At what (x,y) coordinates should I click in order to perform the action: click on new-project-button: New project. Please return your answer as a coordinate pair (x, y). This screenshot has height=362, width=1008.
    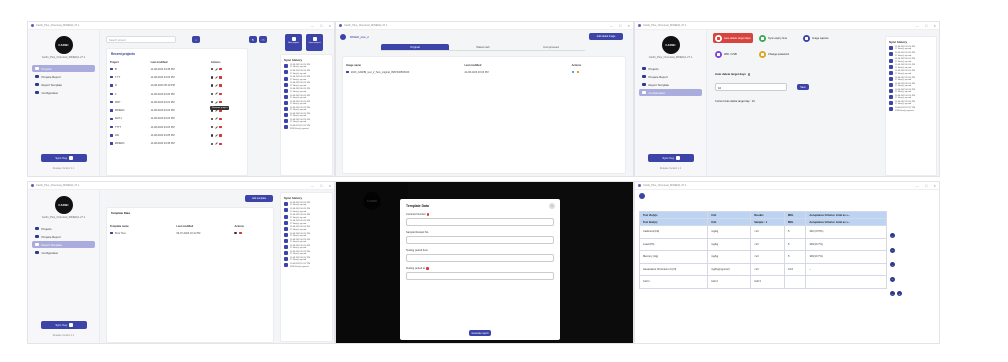
    Looking at the image, I should click on (293, 42).